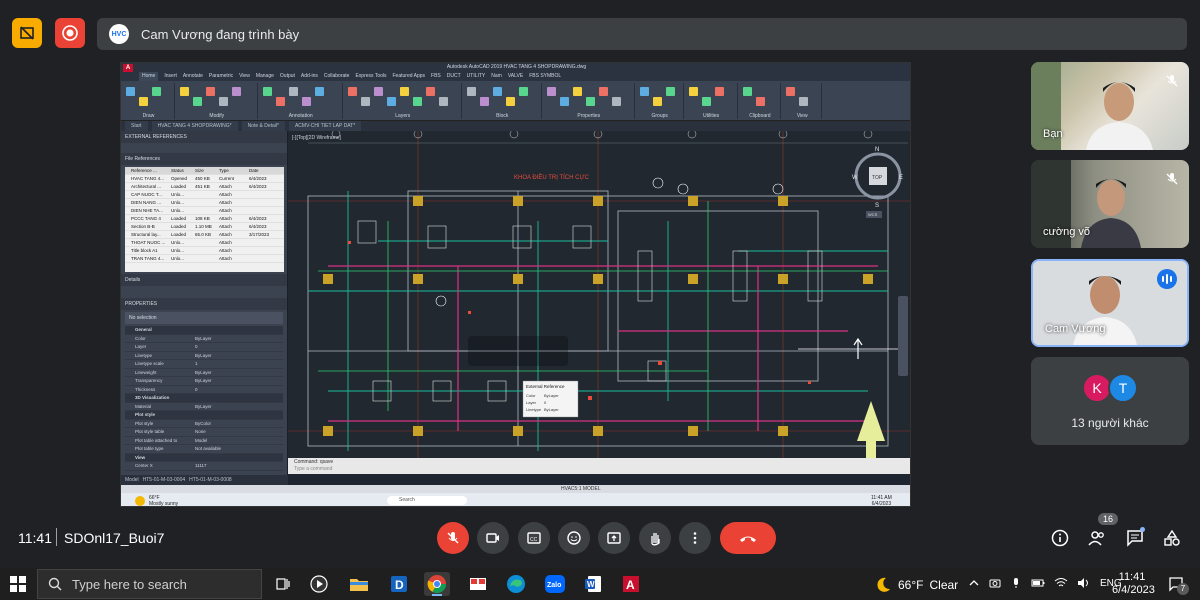 This screenshot has height=600, width=1200. I want to click on record-icon, so click(70, 33).